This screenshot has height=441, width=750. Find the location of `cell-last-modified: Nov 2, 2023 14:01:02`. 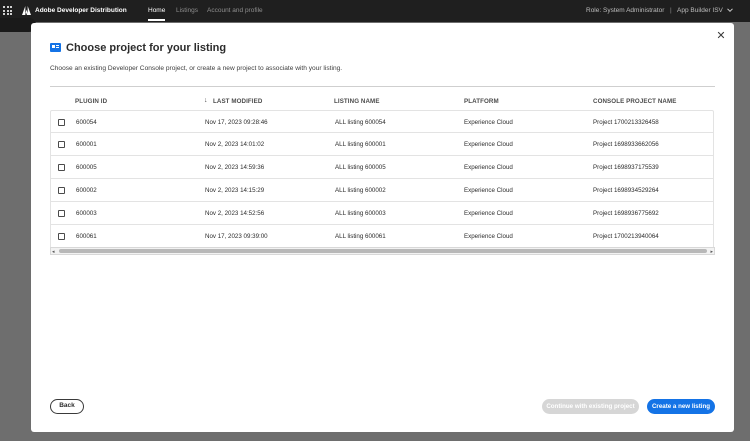

cell-last-modified: Nov 2, 2023 14:01:02 is located at coordinates (235, 144).